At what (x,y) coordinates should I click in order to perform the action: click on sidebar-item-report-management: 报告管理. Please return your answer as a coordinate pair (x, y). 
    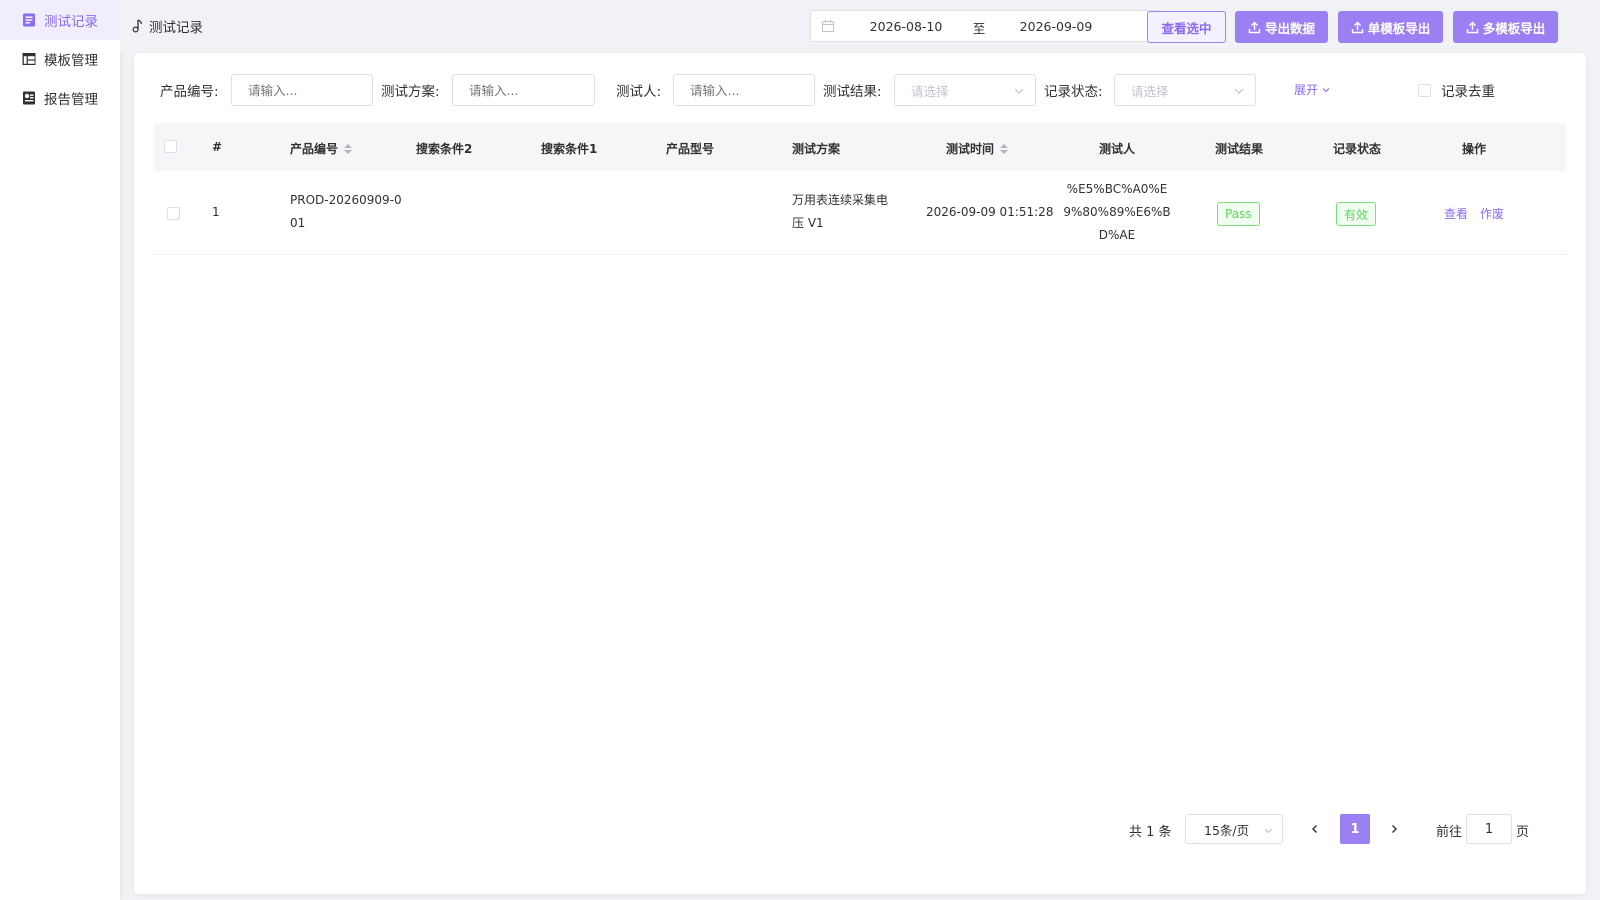
    Looking at the image, I should click on (60, 98).